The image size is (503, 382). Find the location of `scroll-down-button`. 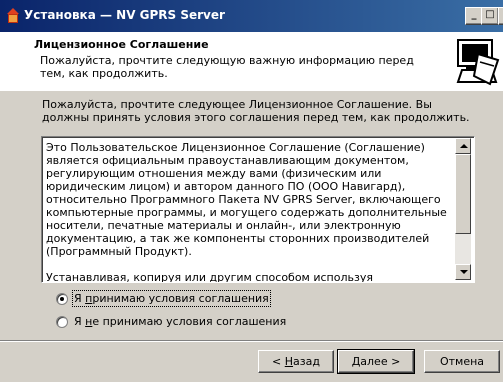

scroll-down-button is located at coordinates (463, 272).